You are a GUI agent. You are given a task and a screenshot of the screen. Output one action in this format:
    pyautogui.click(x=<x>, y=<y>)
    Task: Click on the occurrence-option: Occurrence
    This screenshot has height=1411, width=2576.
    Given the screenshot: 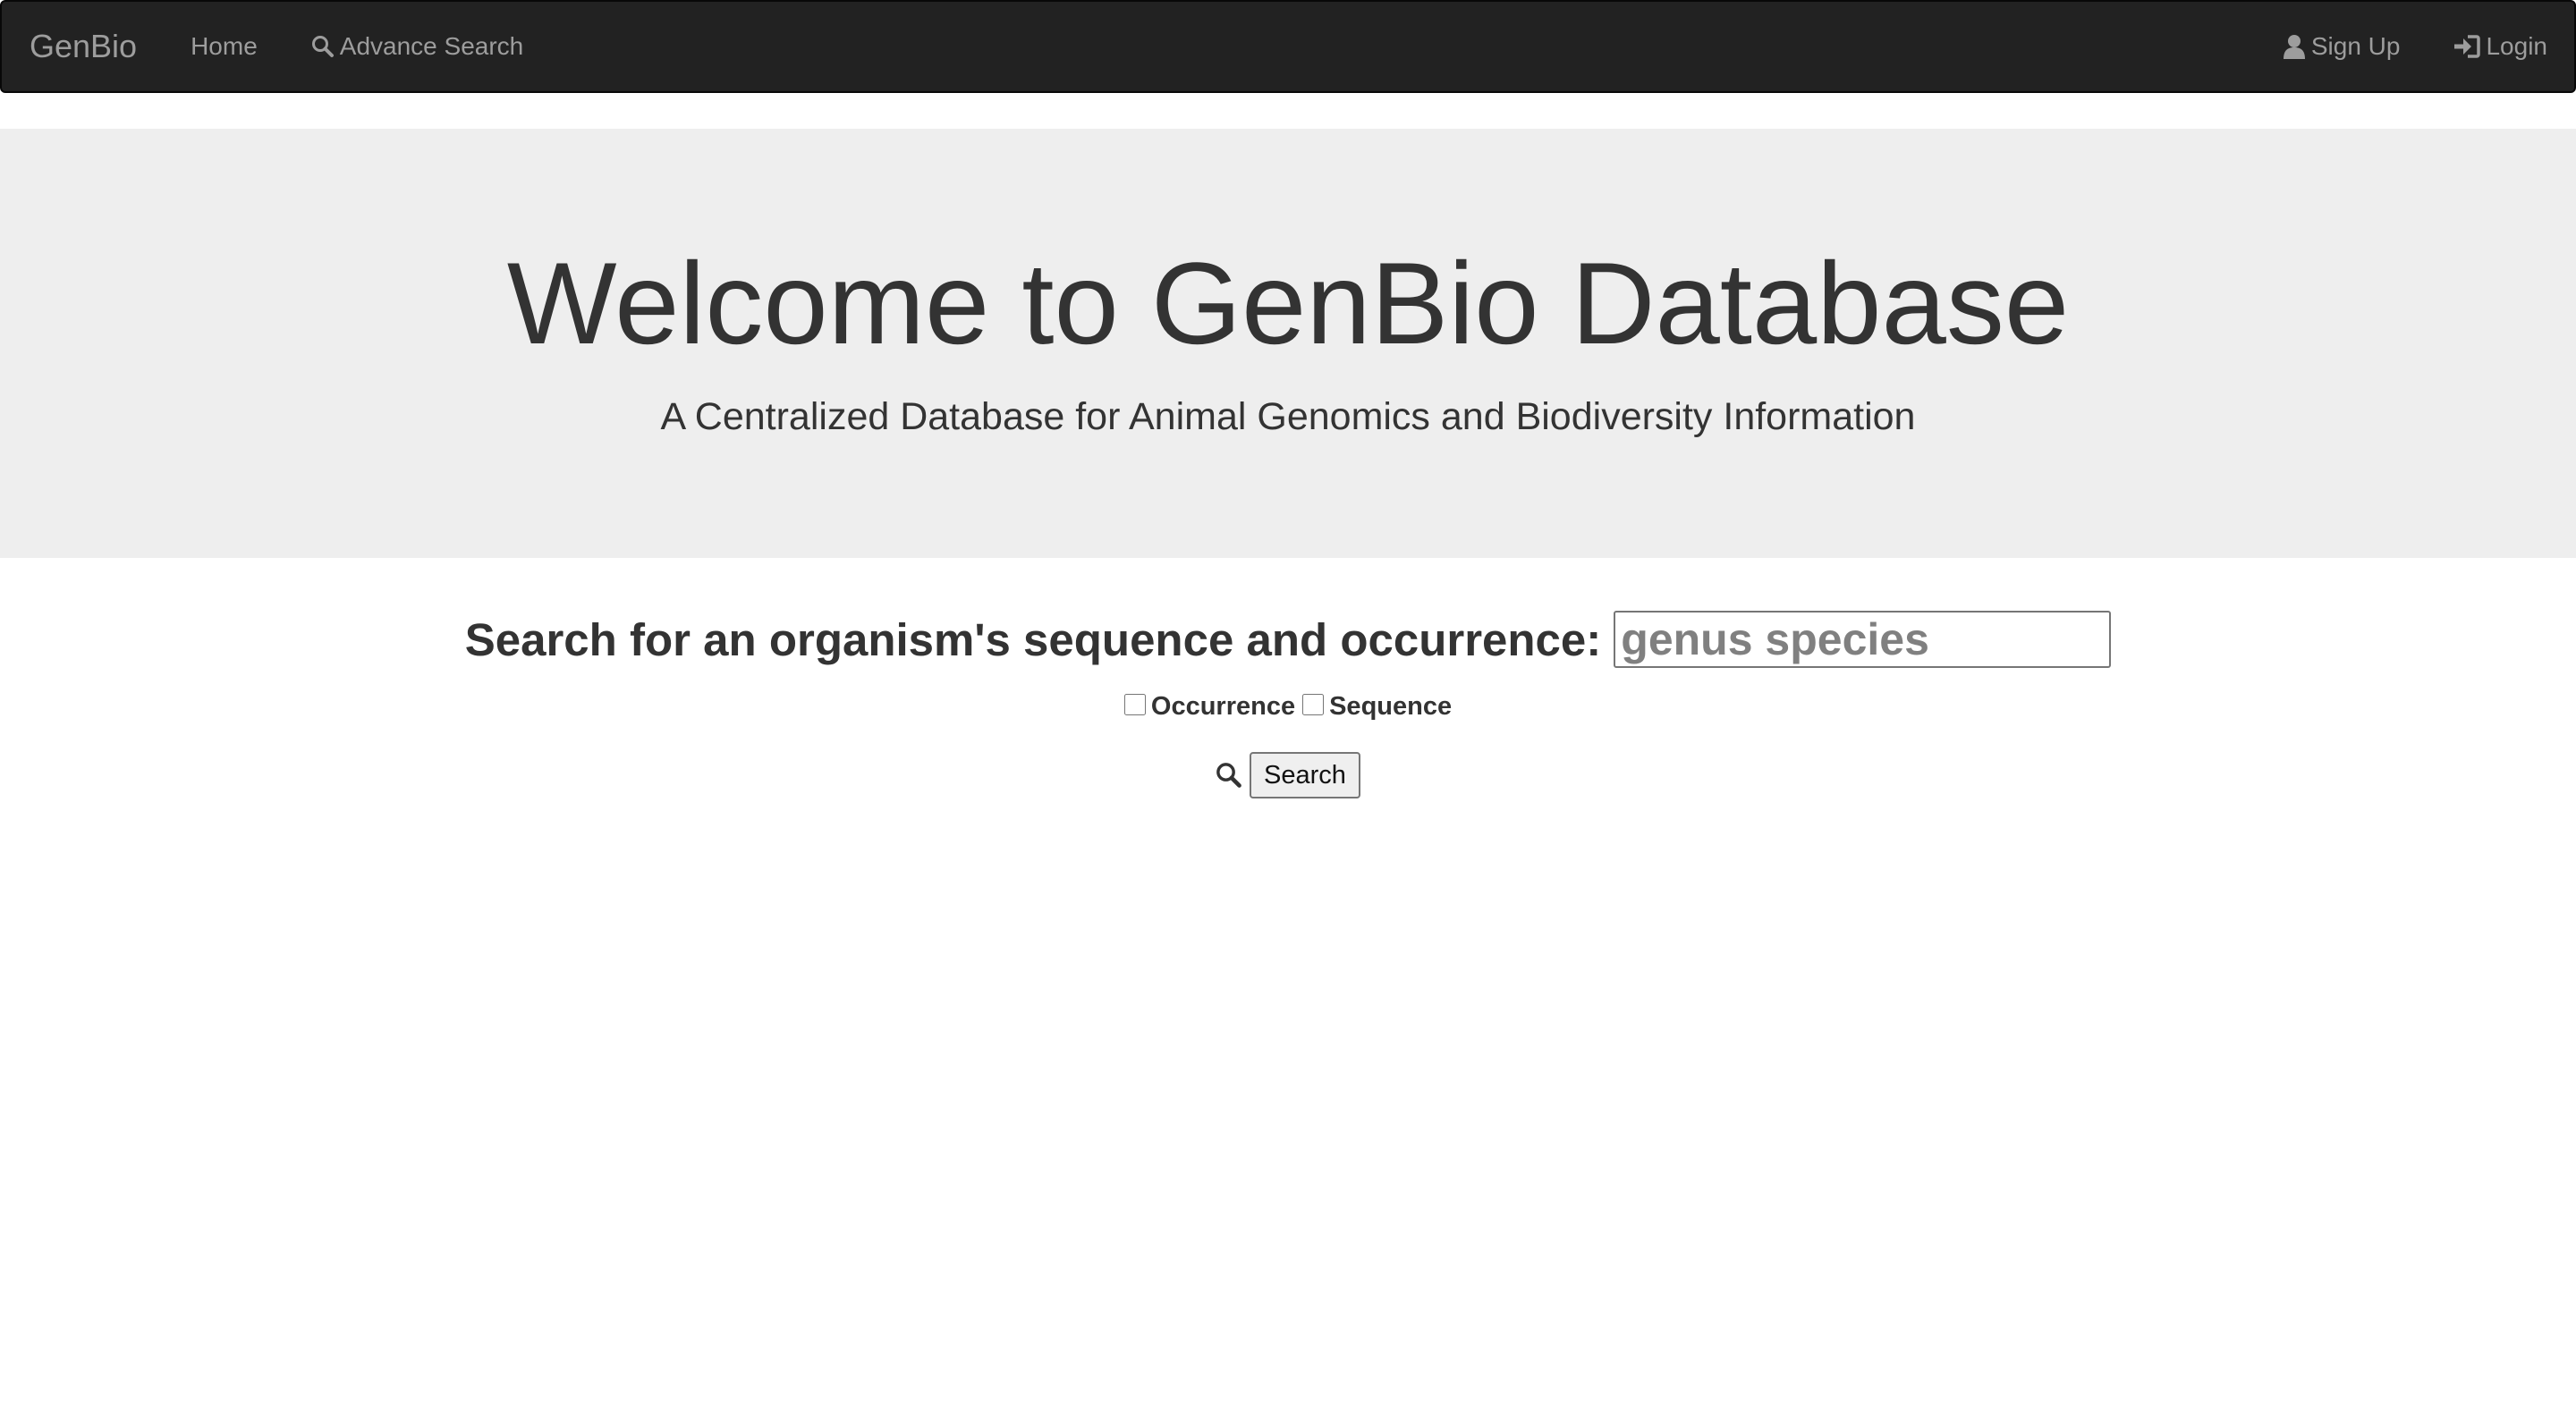 What is the action you would take?
    pyautogui.click(x=1209, y=707)
    